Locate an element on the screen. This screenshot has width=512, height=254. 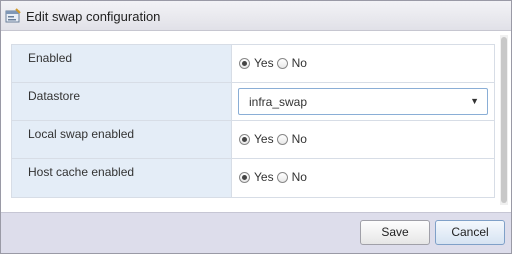
host-cache-label: Host cache enabled is located at coordinates (81, 172).